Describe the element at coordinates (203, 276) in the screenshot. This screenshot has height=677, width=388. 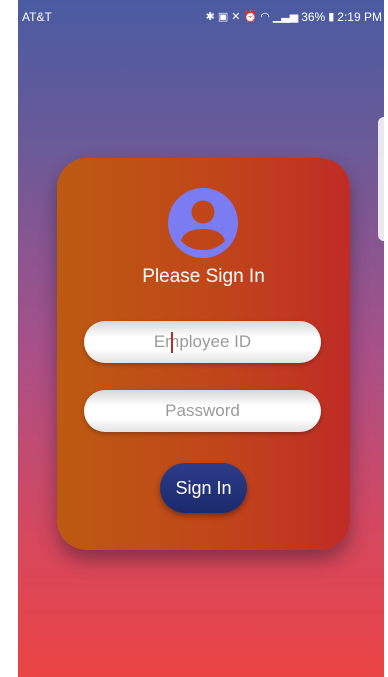
I see `page-title: Please Sign In` at that location.